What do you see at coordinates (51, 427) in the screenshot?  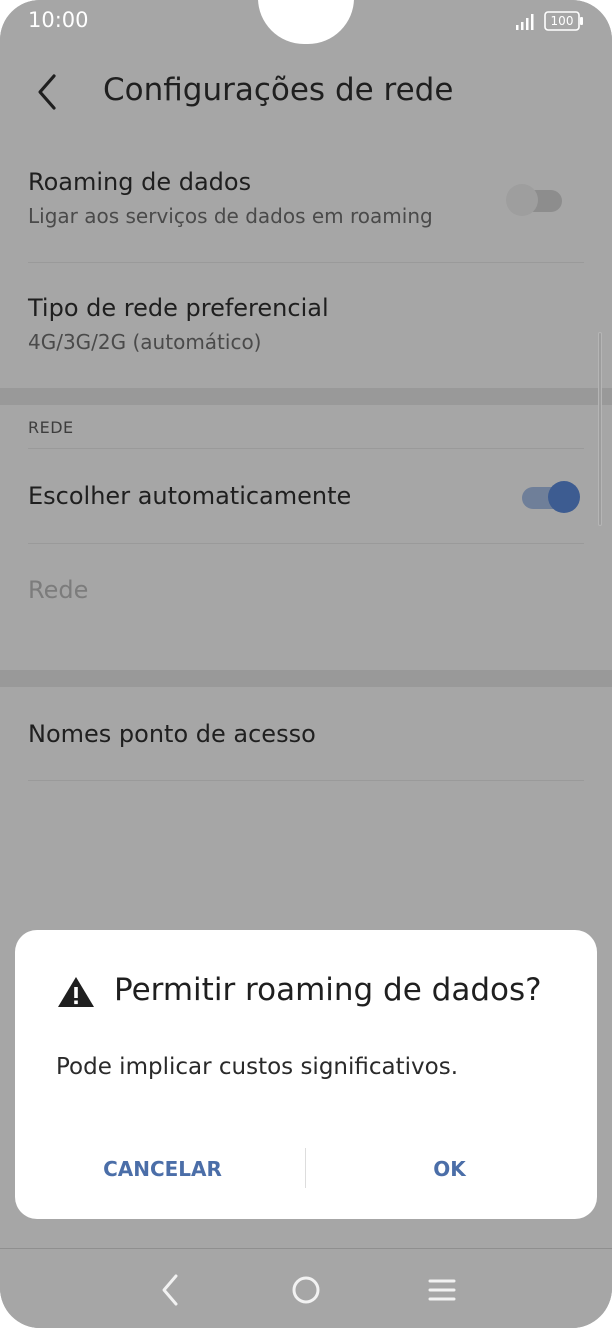 I see `network-section-header: REDE` at bounding box center [51, 427].